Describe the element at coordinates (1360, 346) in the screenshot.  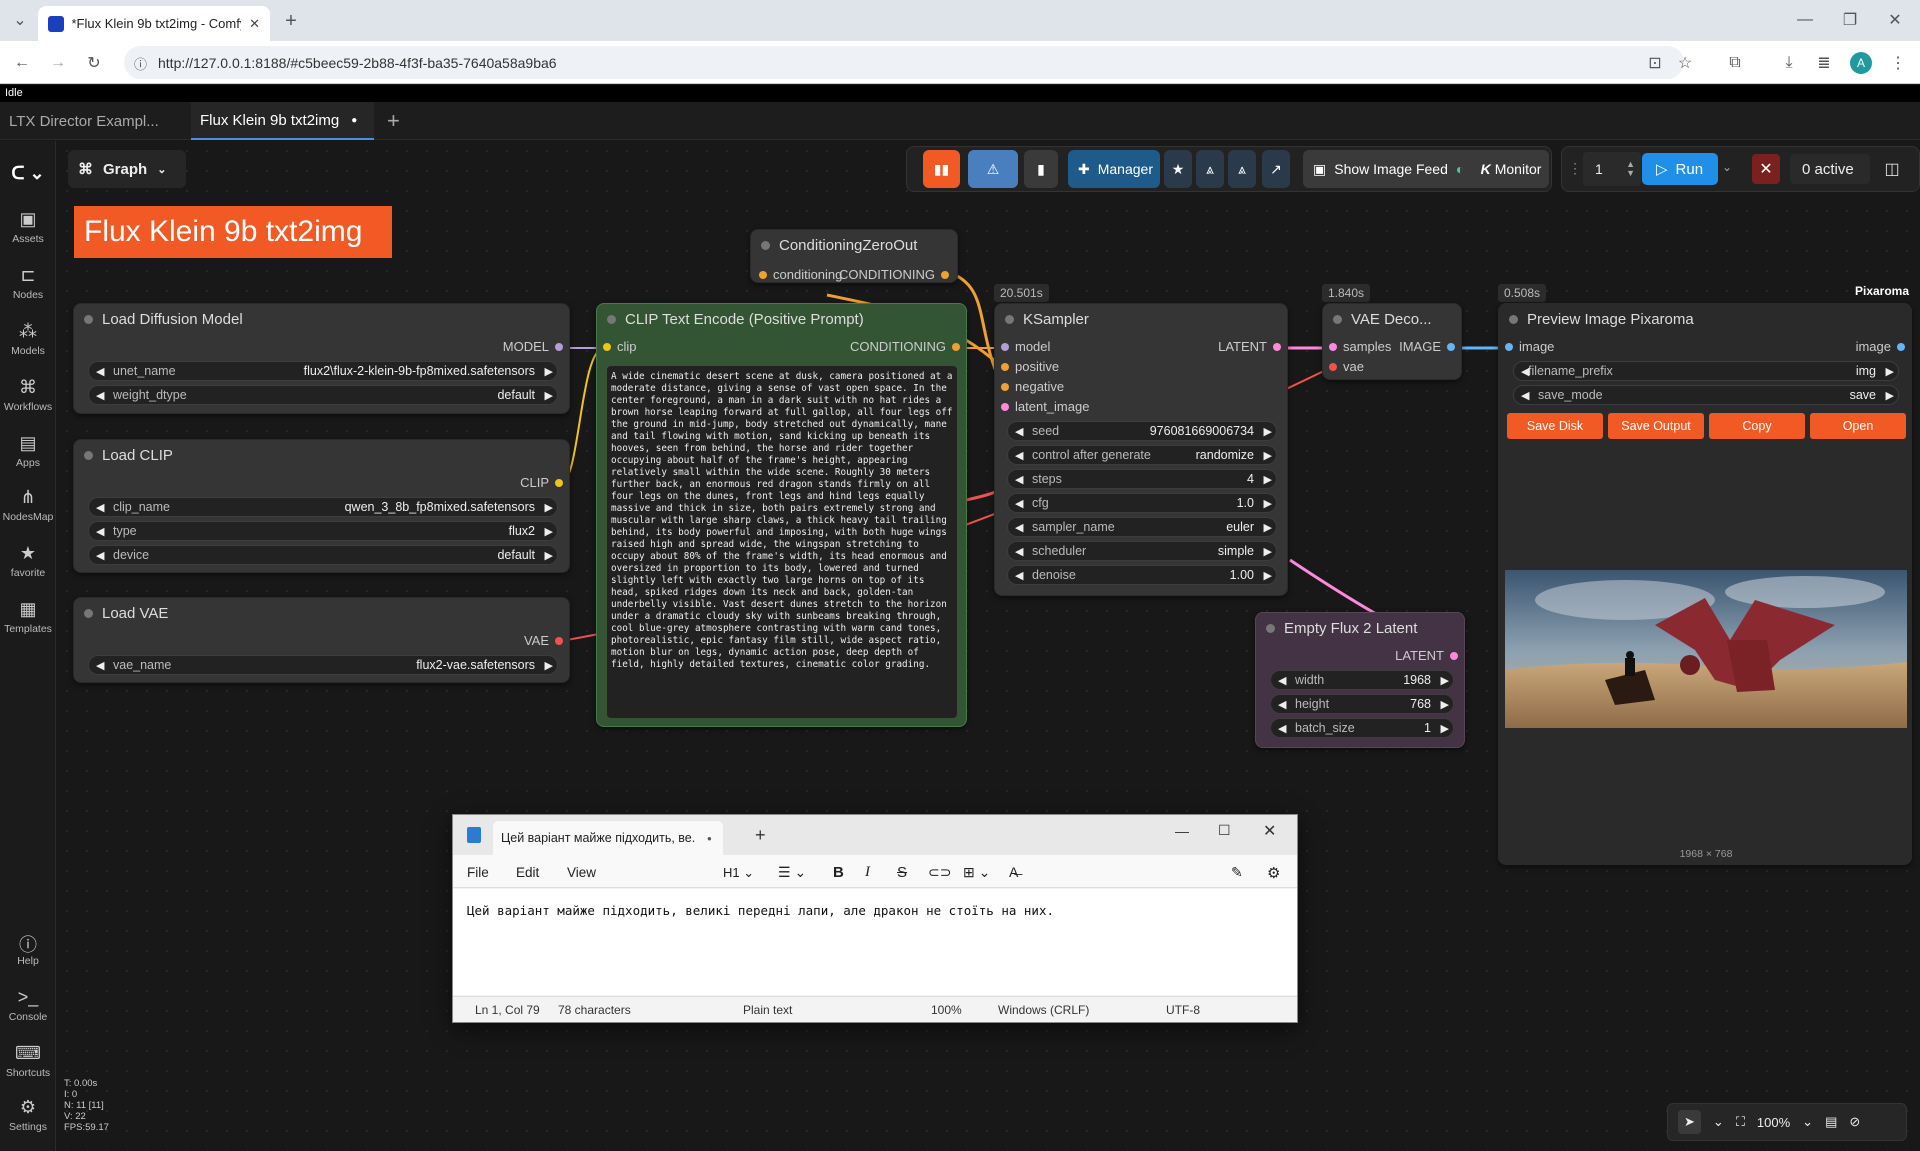
I see `input-samples: samples` at that location.